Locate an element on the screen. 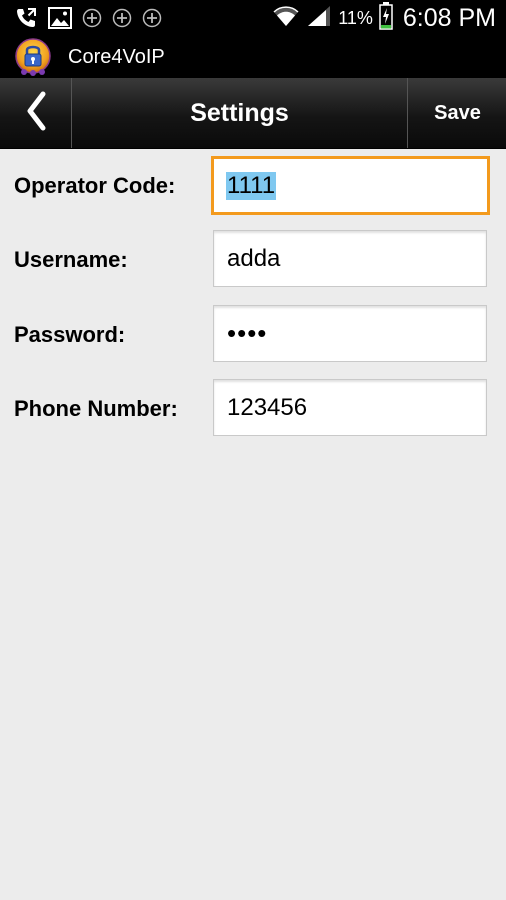  wifi-icon is located at coordinates (286, 18).